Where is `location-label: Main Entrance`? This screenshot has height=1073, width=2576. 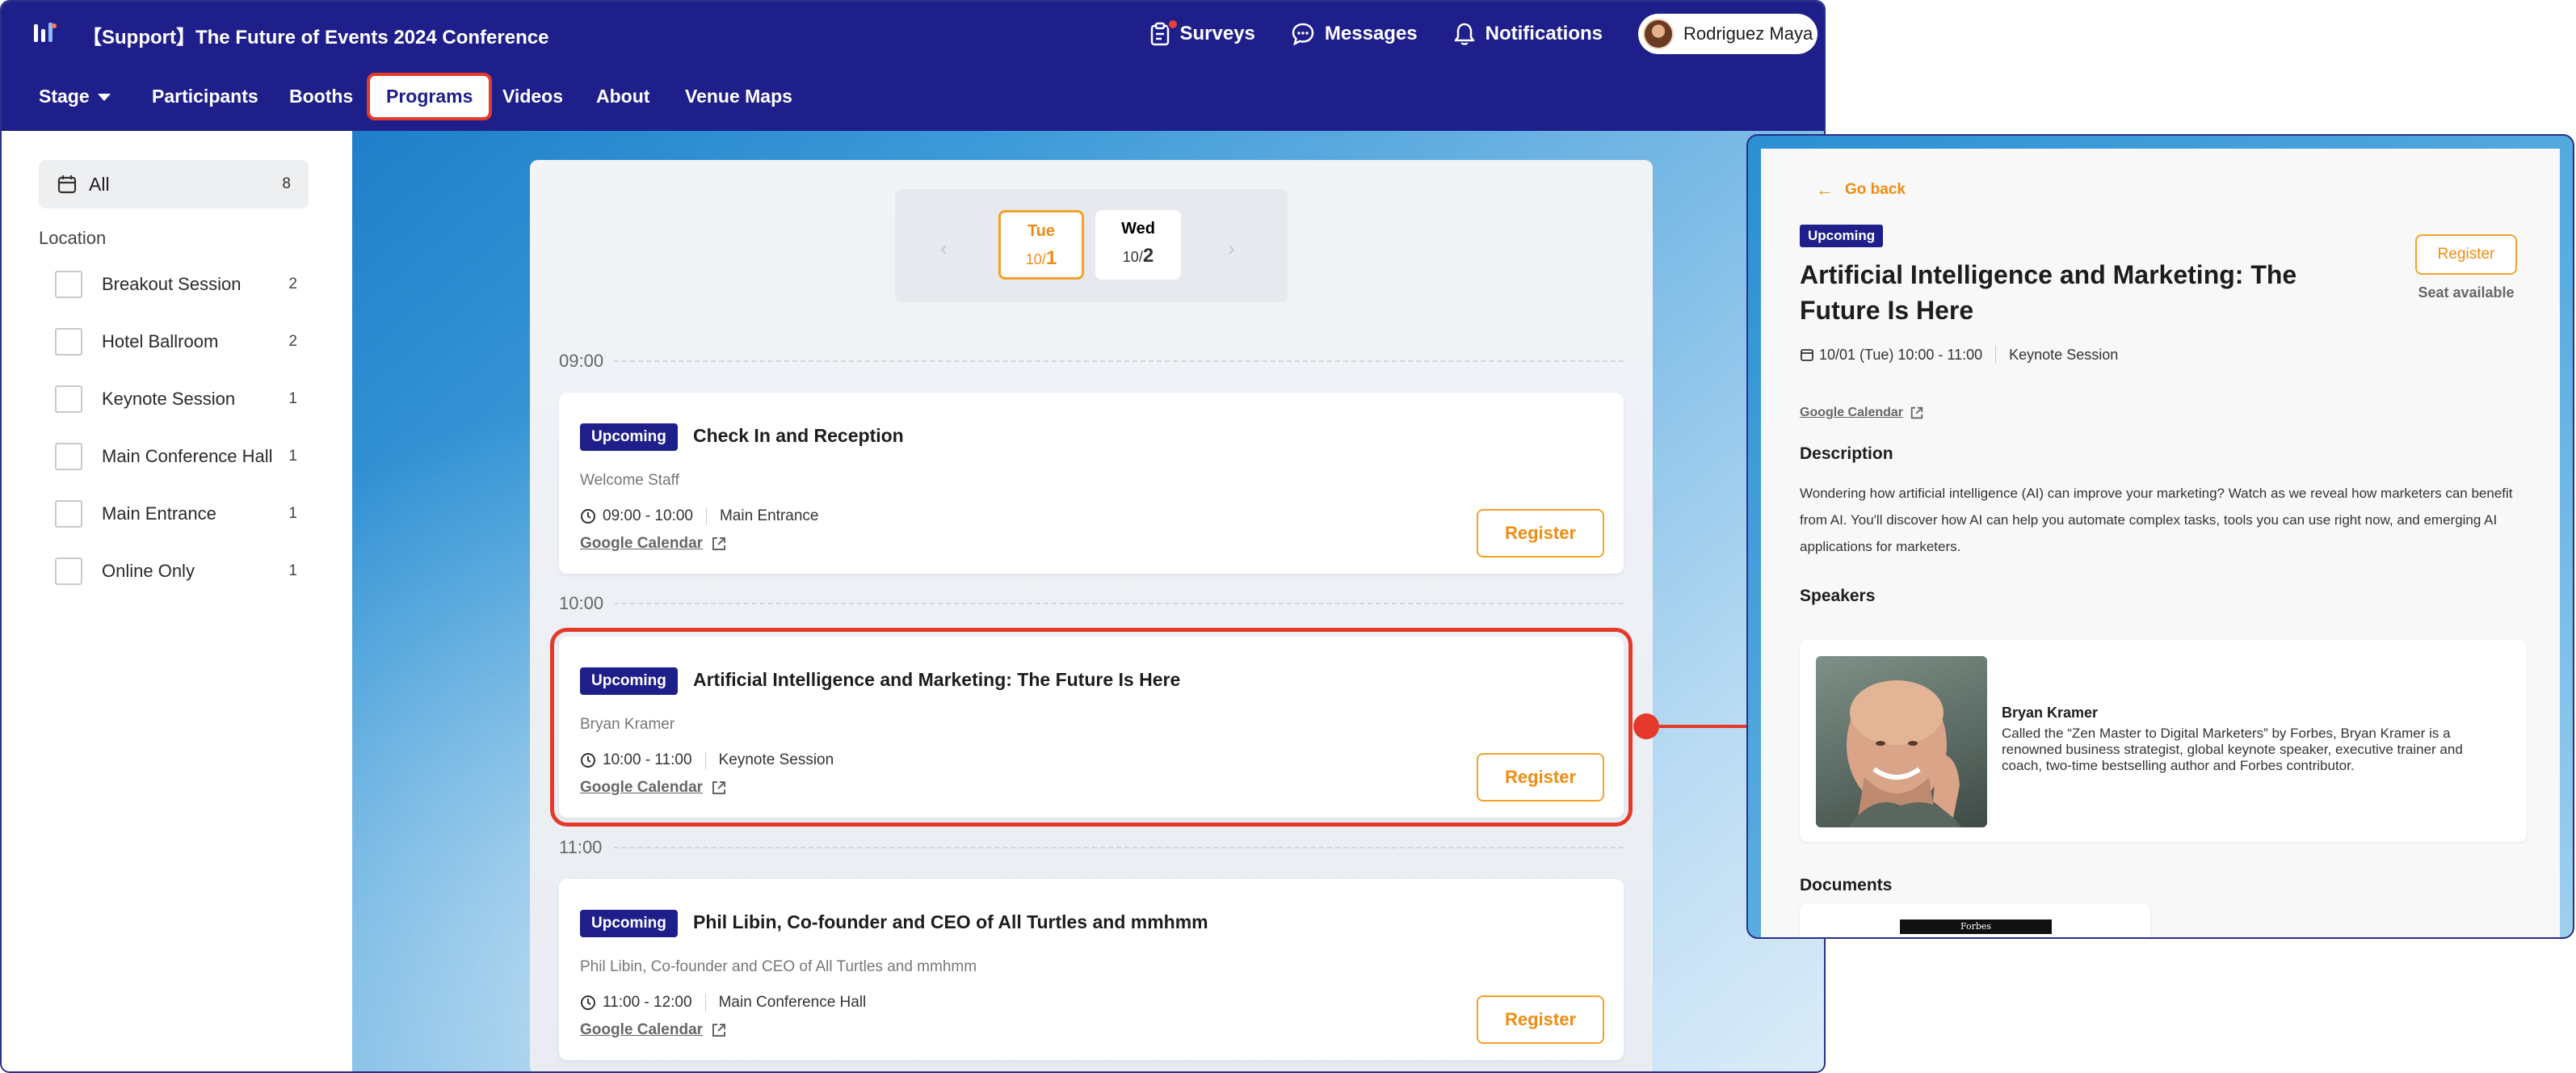
location-label: Main Entrance is located at coordinates (159, 513).